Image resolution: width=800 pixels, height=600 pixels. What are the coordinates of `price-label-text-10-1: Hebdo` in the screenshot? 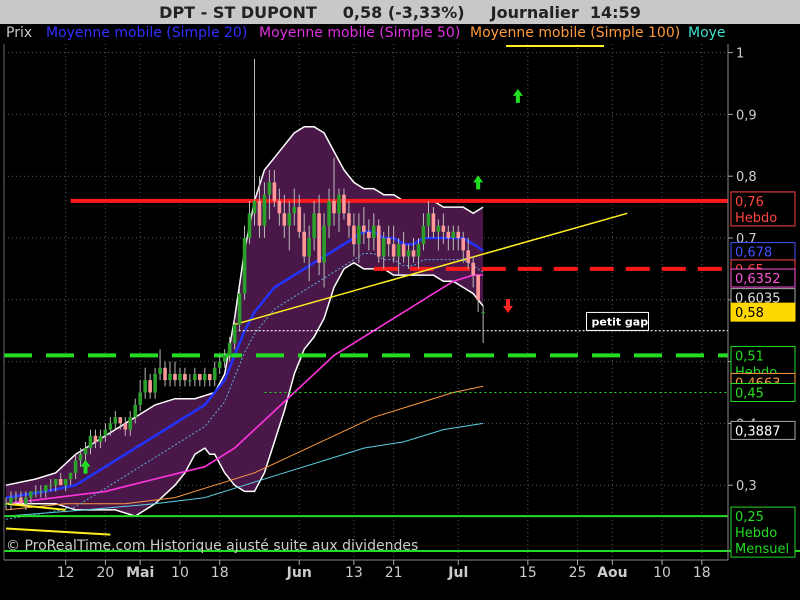 It's located at (756, 533).